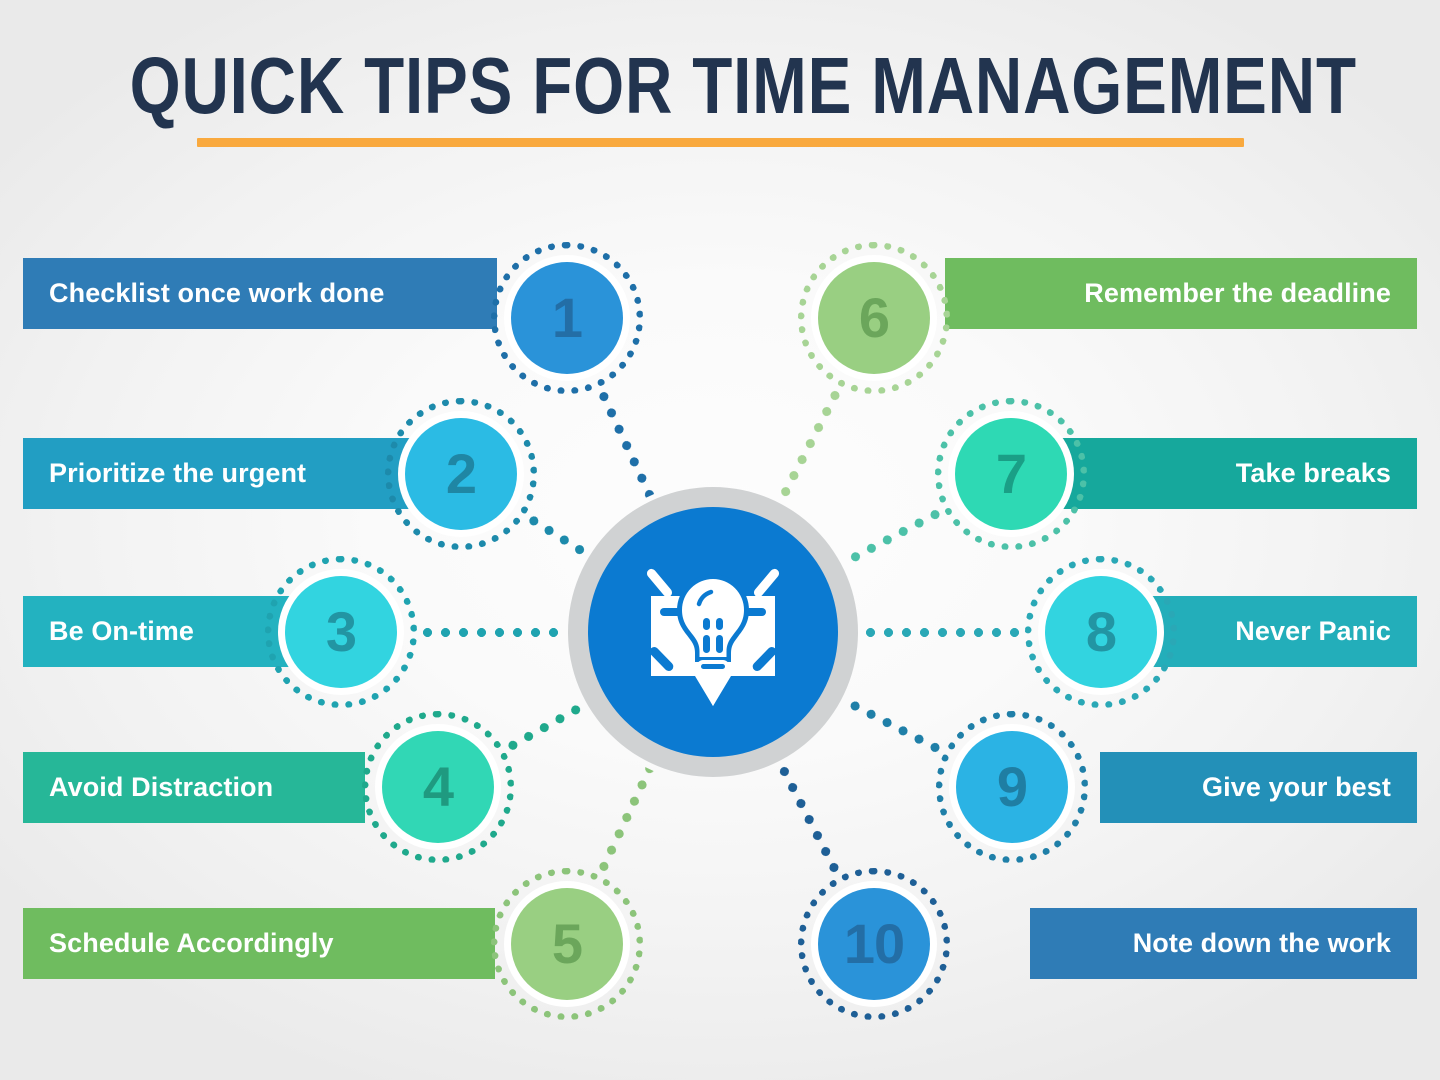 Image resolution: width=1440 pixels, height=1080 pixels. Describe the element at coordinates (720, 142) in the screenshot. I see `title-underline-rule` at that location.